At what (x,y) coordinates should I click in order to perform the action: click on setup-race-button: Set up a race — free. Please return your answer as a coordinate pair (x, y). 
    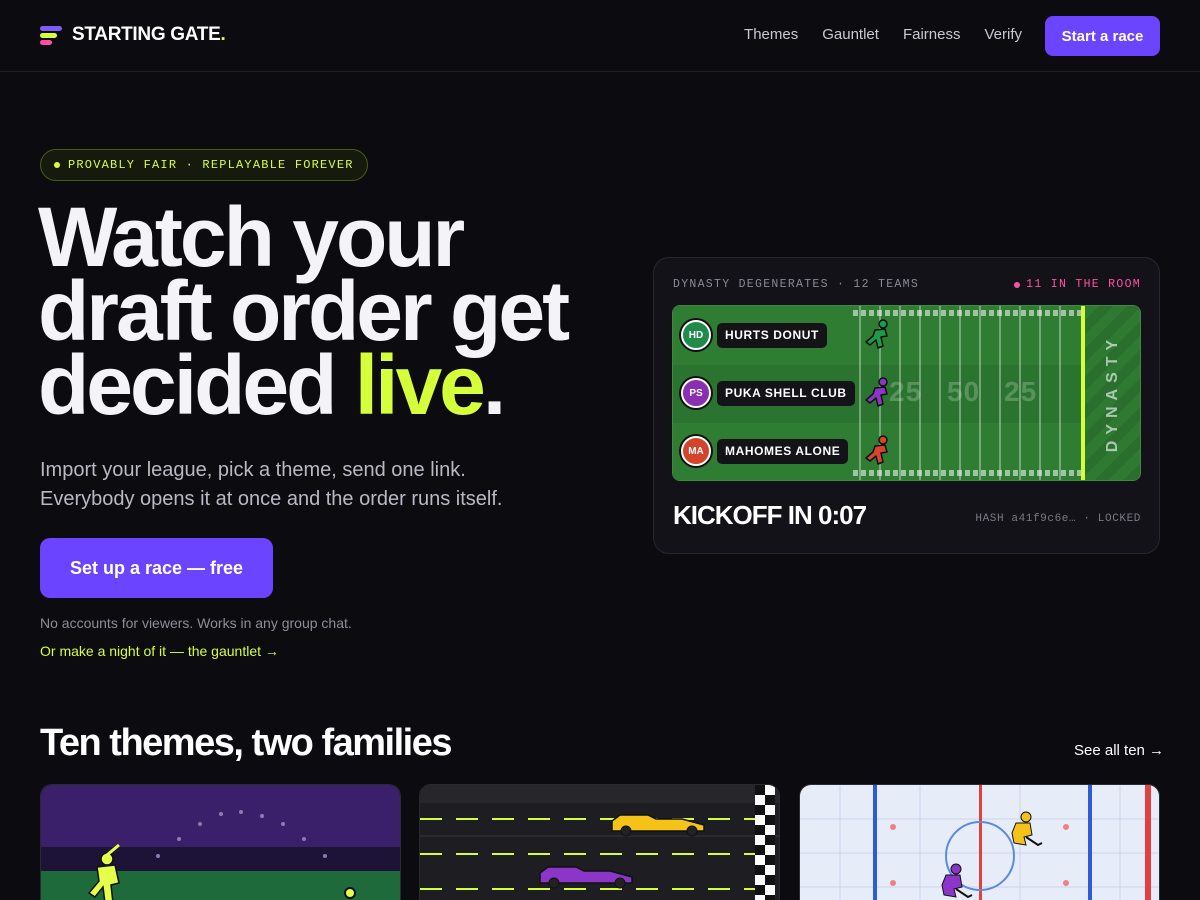
    Looking at the image, I should click on (156, 568).